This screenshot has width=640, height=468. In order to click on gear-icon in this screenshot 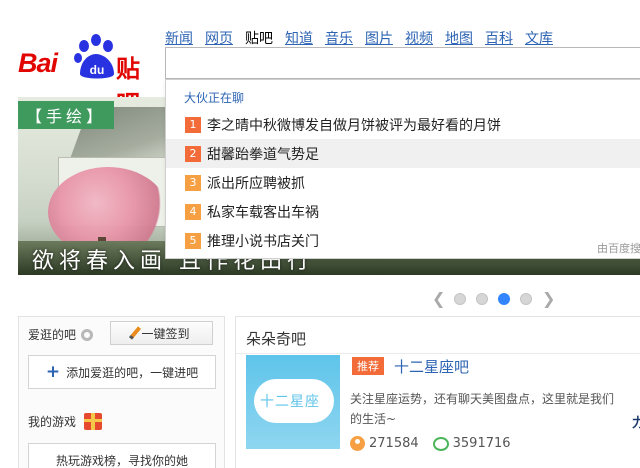, I will do `click(87, 334)`.